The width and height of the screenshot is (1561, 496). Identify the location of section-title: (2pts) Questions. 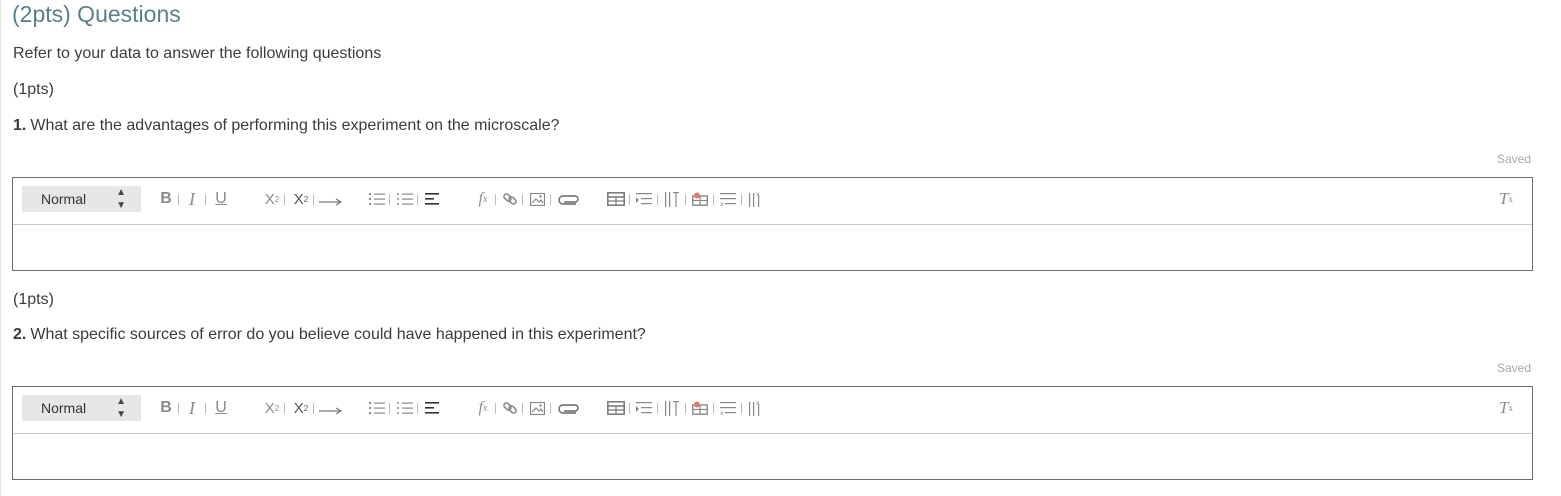
(96, 14).